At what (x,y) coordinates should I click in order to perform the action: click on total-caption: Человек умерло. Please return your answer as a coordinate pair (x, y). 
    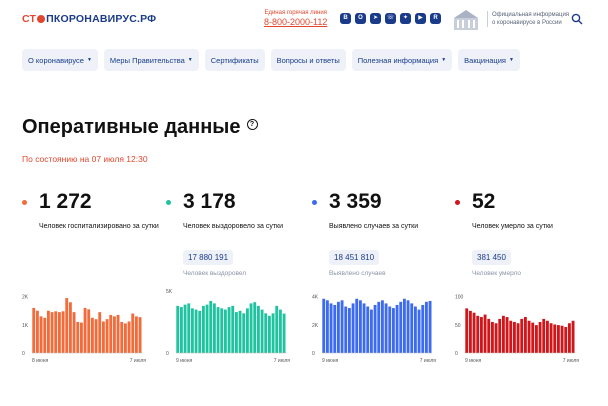
    Looking at the image, I should click on (496, 273).